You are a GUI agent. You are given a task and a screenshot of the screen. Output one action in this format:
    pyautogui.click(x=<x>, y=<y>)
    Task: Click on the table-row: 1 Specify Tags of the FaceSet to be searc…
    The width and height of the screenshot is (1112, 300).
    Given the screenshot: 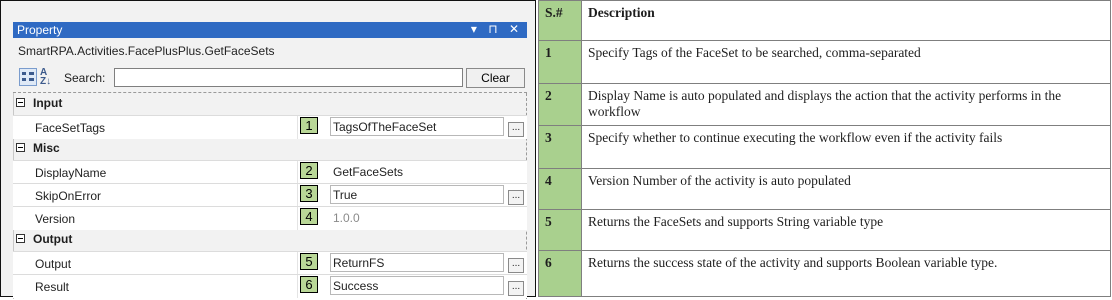 What is the action you would take?
    pyautogui.click(x=824, y=62)
    